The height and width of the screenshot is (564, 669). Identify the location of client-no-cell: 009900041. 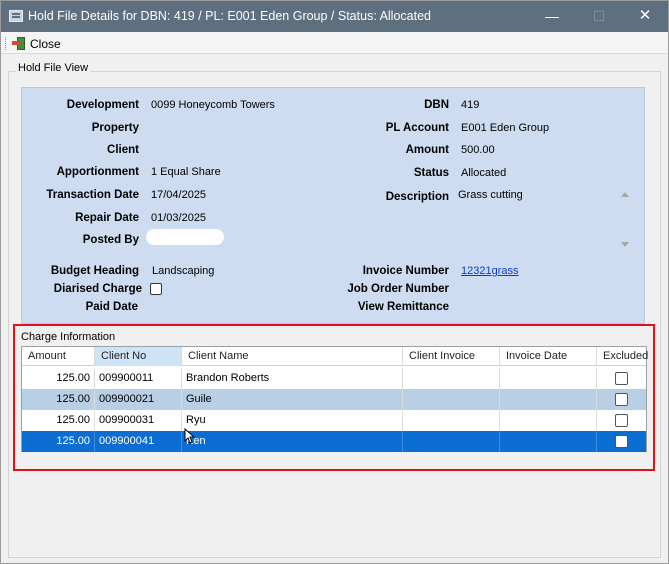
(138, 441).